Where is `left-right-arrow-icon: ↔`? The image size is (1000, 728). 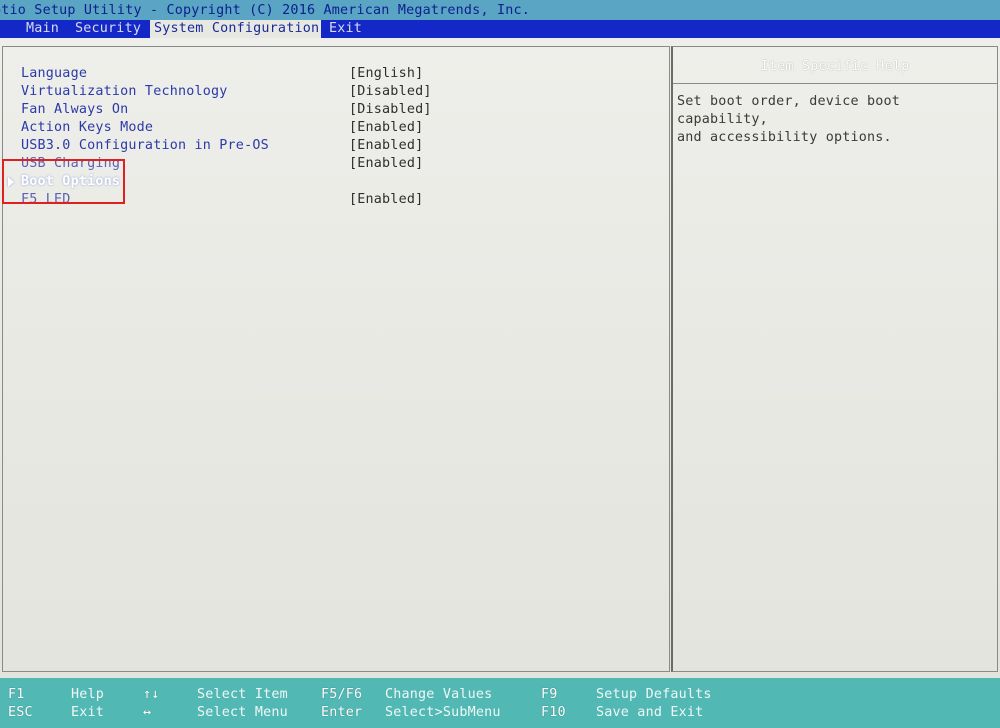
left-right-arrow-icon: ↔ is located at coordinates (147, 712).